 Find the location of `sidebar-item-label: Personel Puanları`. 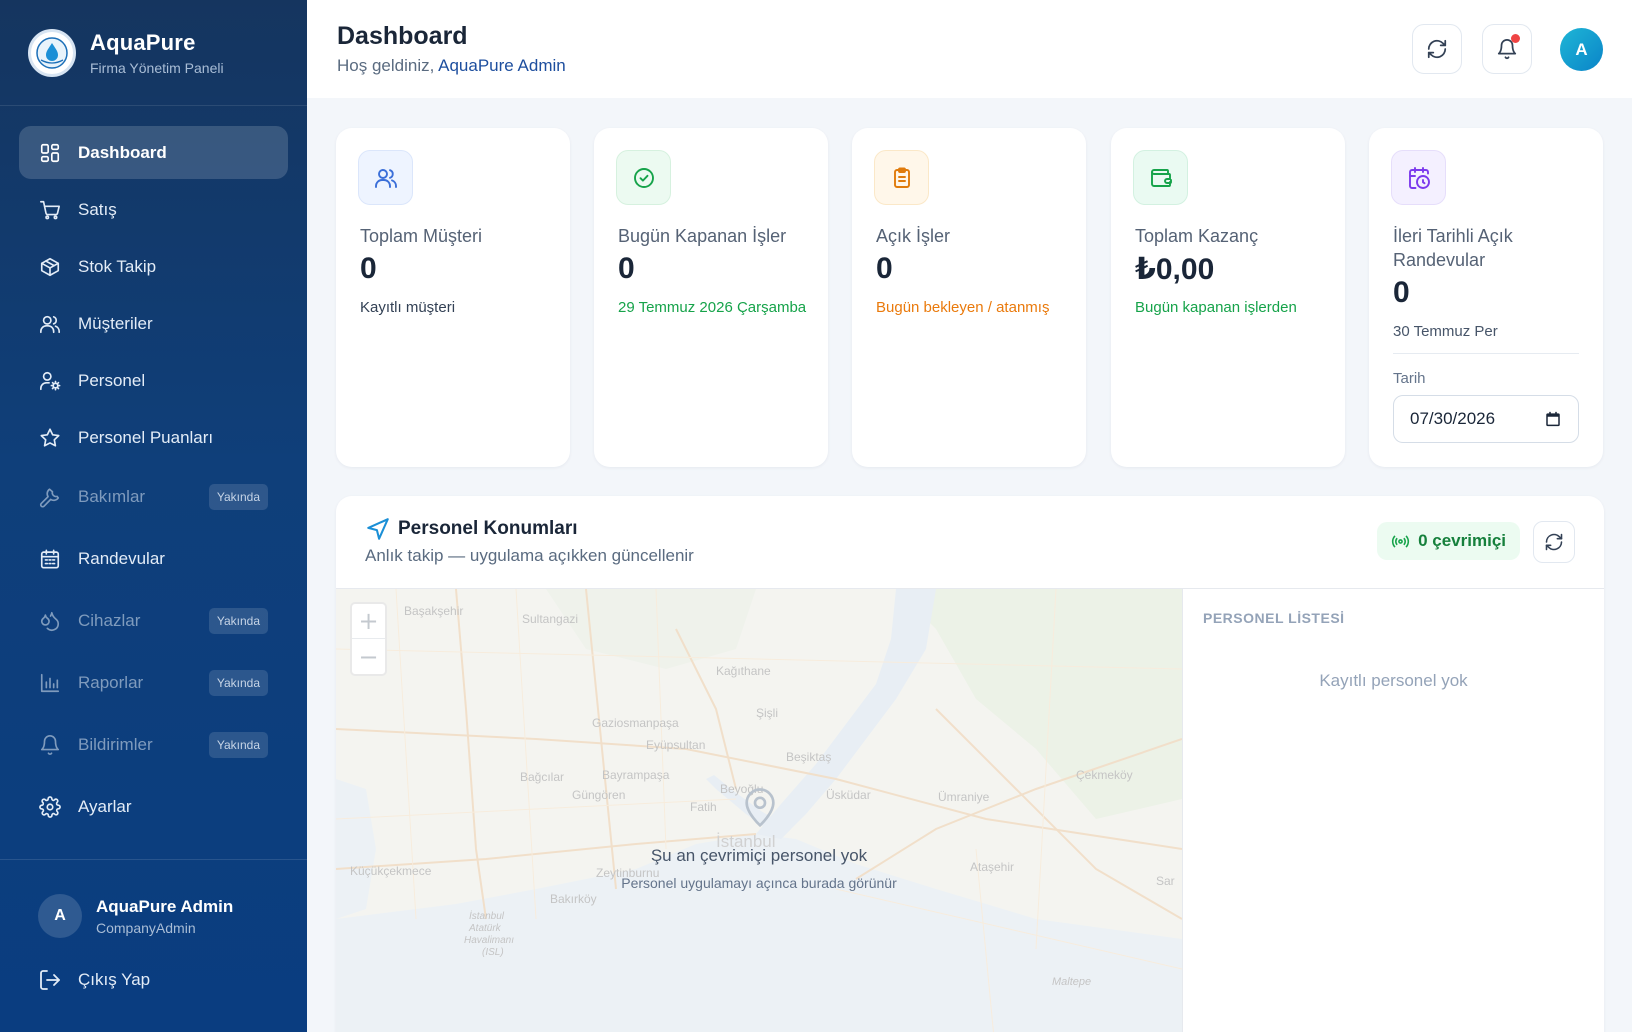

sidebar-item-label: Personel Puanları is located at coordinates (146, 437).